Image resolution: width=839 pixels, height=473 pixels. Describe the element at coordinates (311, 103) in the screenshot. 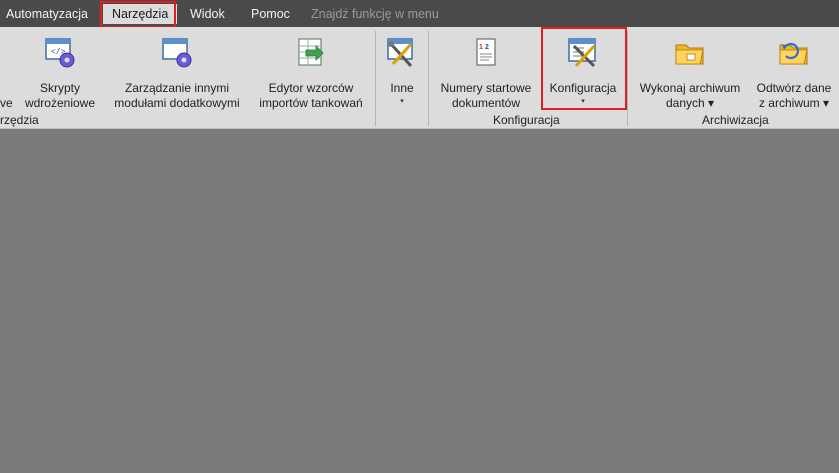

I see `edytor-label-2: importów tankowań` at that location.